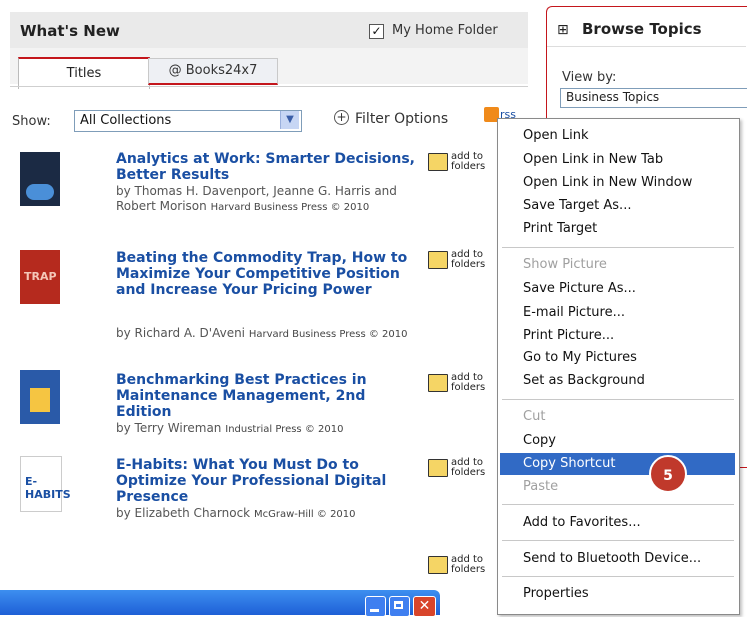 This screenshot has width=747, height=617. I want to click on maximize-button, so click(399, 606).